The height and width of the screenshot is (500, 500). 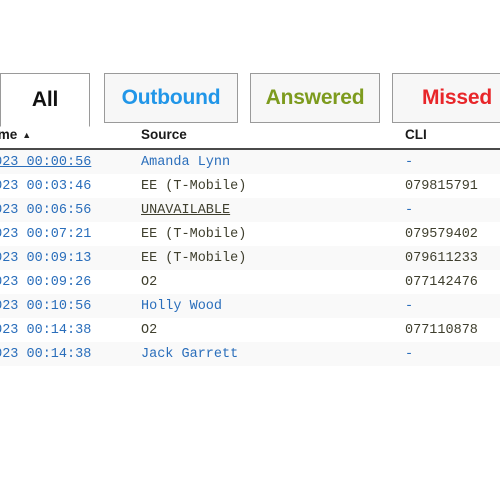 I want to click on table-row: 2023 00:09:26 O2 077142476, so click(x=250, y=282).